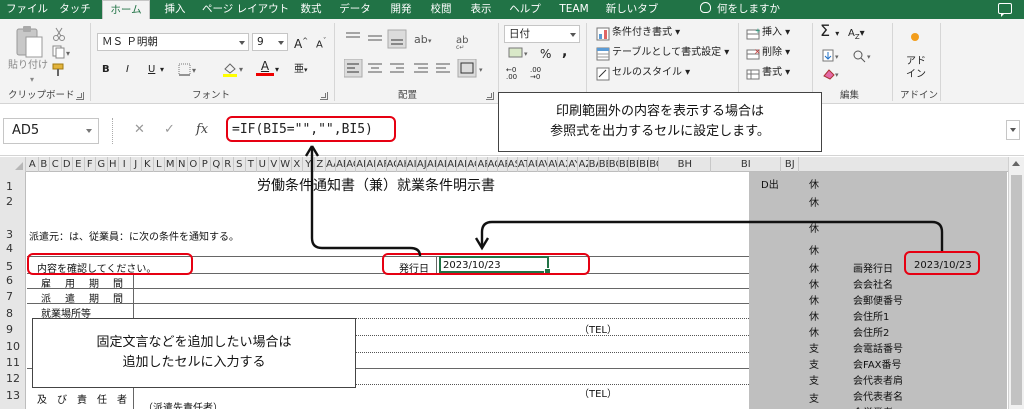 Image resolution: width=1024 pixels, height=409 pixels. Describe the element at coordinates (519, 53) in the screenshot. I see `accounting-format-icon: ▾` at that location.